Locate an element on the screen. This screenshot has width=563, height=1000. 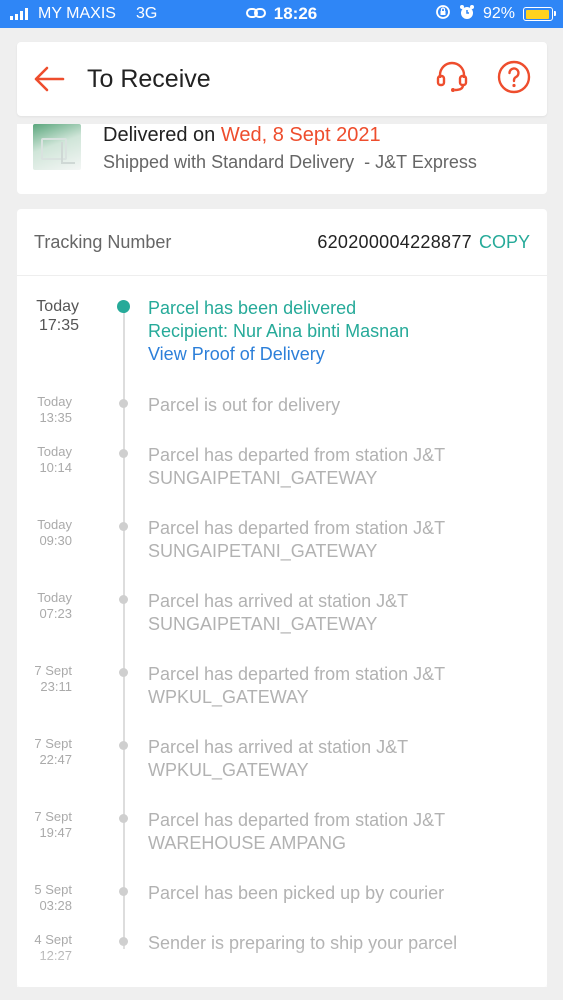
event-time: 03:28 is located at coordinates (55, 905).